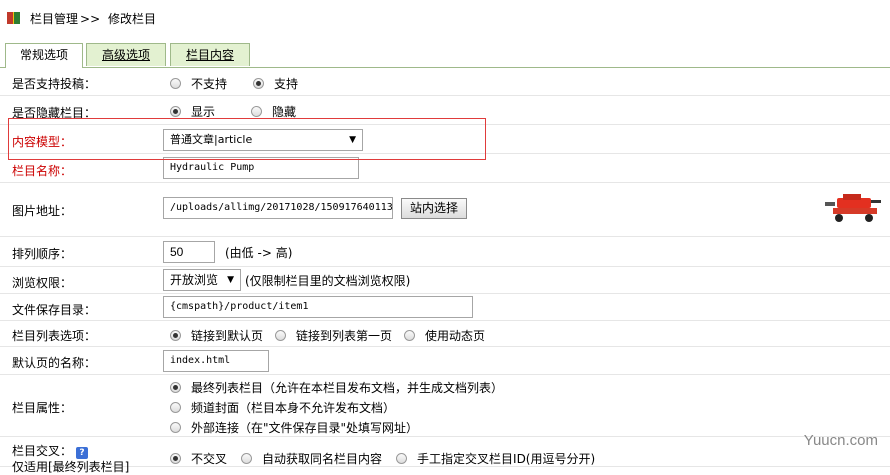 This screenshot has width=890, height=475. Describe the element at coordinates (42, 283) in the screenshot. I see `browse-label: 浏览权限：` at that location.